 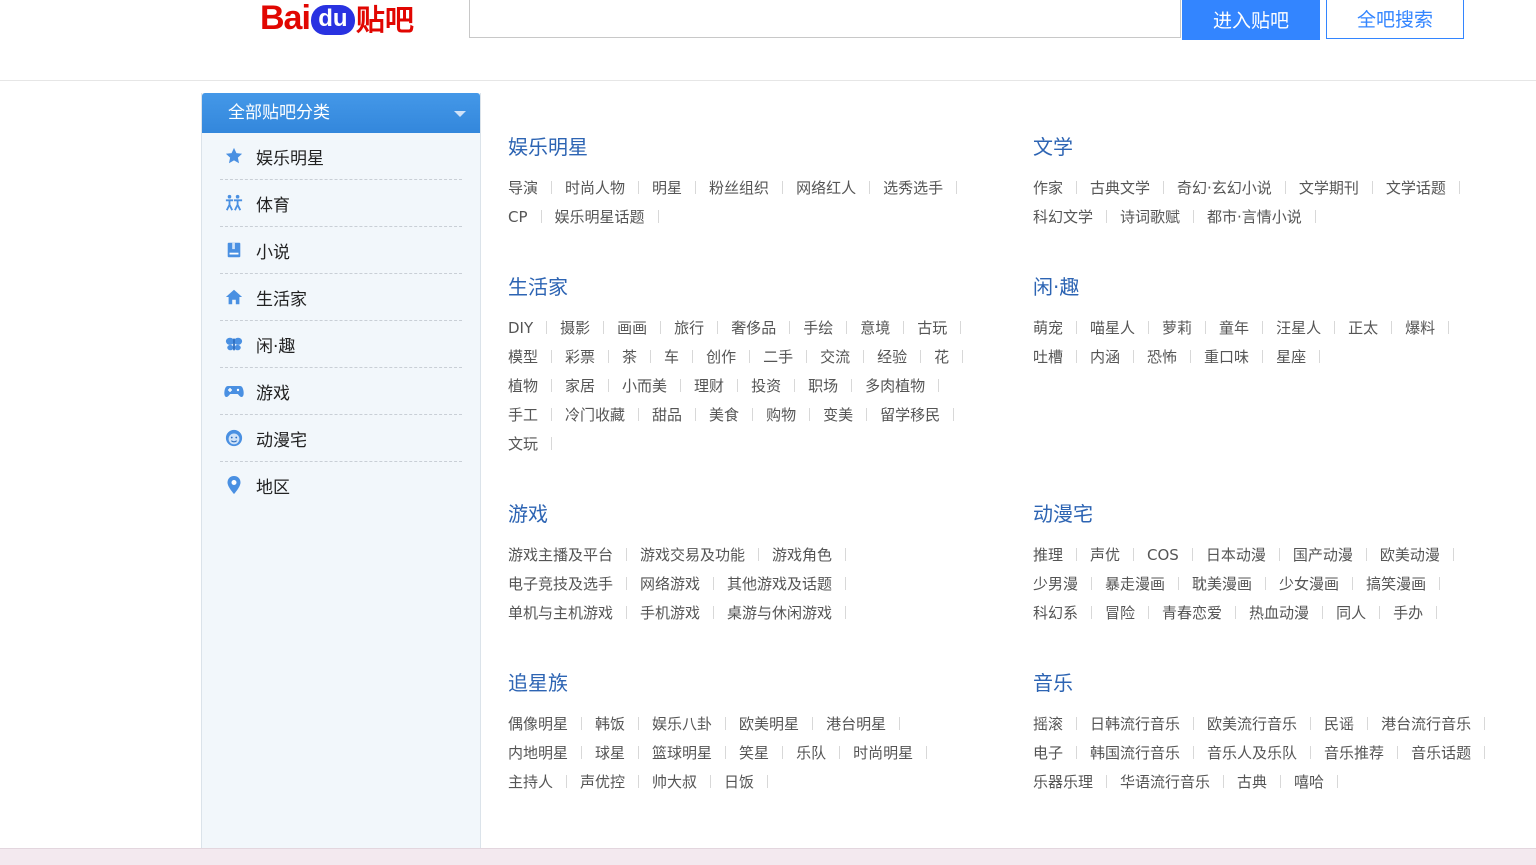 I want to click on category-tag-link: 娱乐八卦, so click(x=682, y=724).